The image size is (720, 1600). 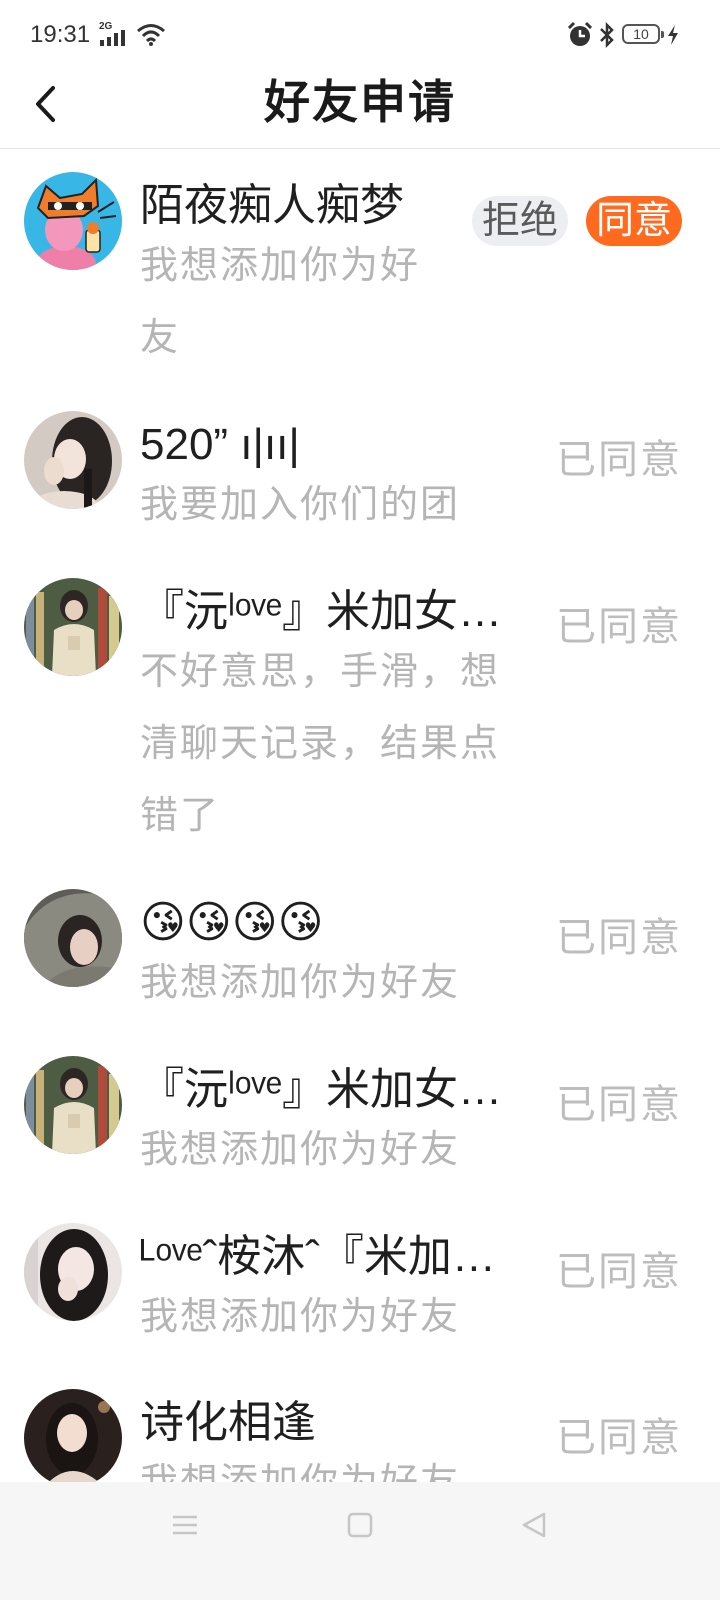 I want to click on reject-button: 拒绝, so click(x=520, y=221).